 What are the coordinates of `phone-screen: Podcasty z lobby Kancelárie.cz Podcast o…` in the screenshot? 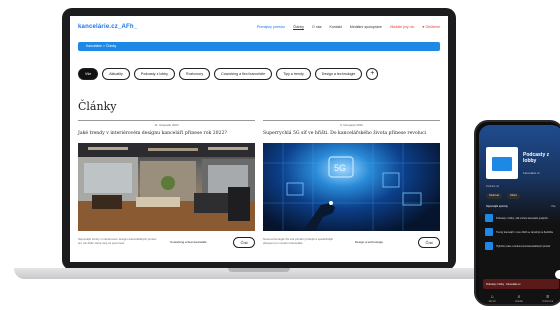 It's located at (519, 214).